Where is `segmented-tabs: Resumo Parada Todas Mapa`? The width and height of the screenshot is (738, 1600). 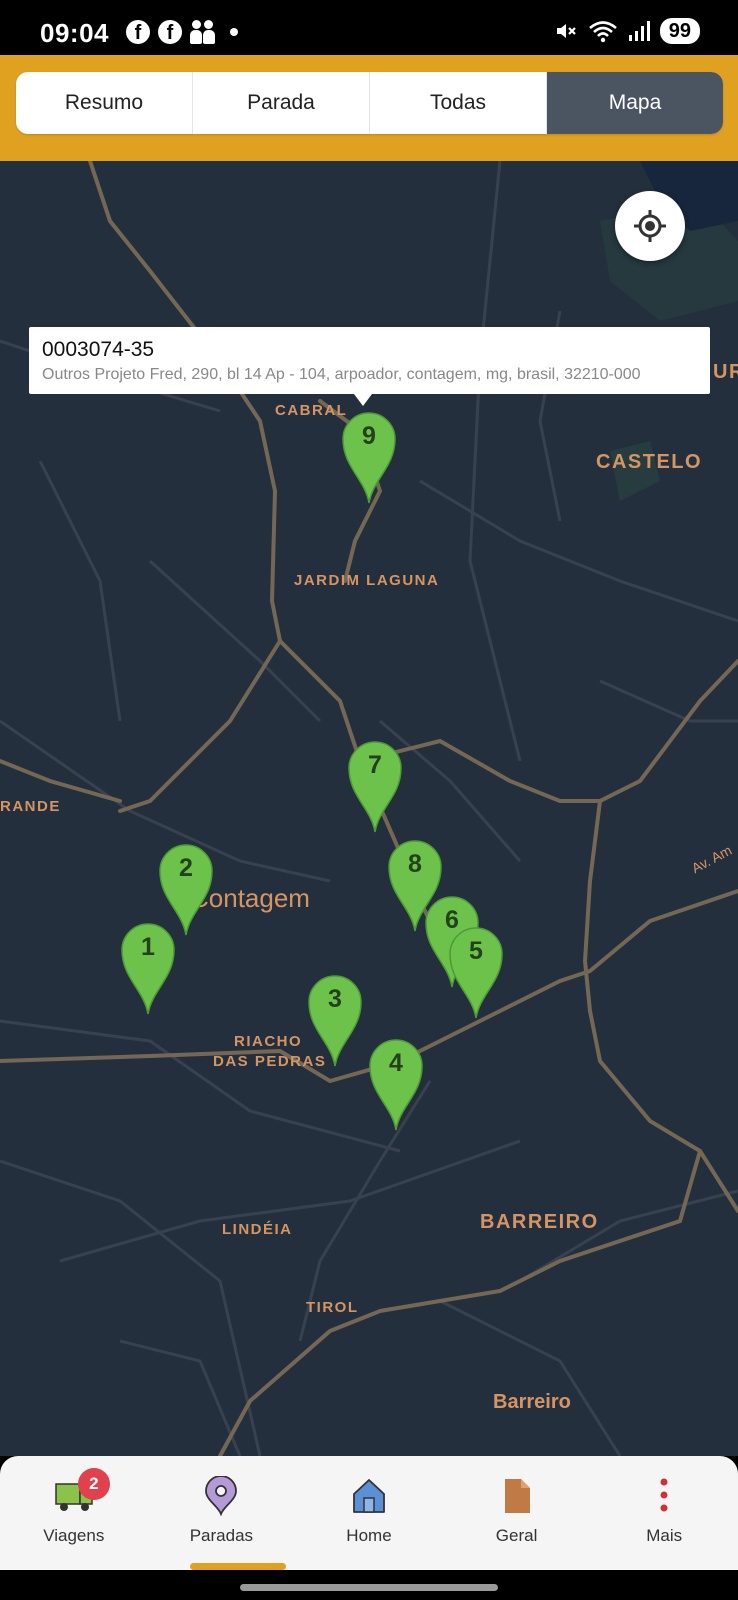
segmented-tabs: Resumo Parada Todas Mapa is located at coordinates (369, 103).